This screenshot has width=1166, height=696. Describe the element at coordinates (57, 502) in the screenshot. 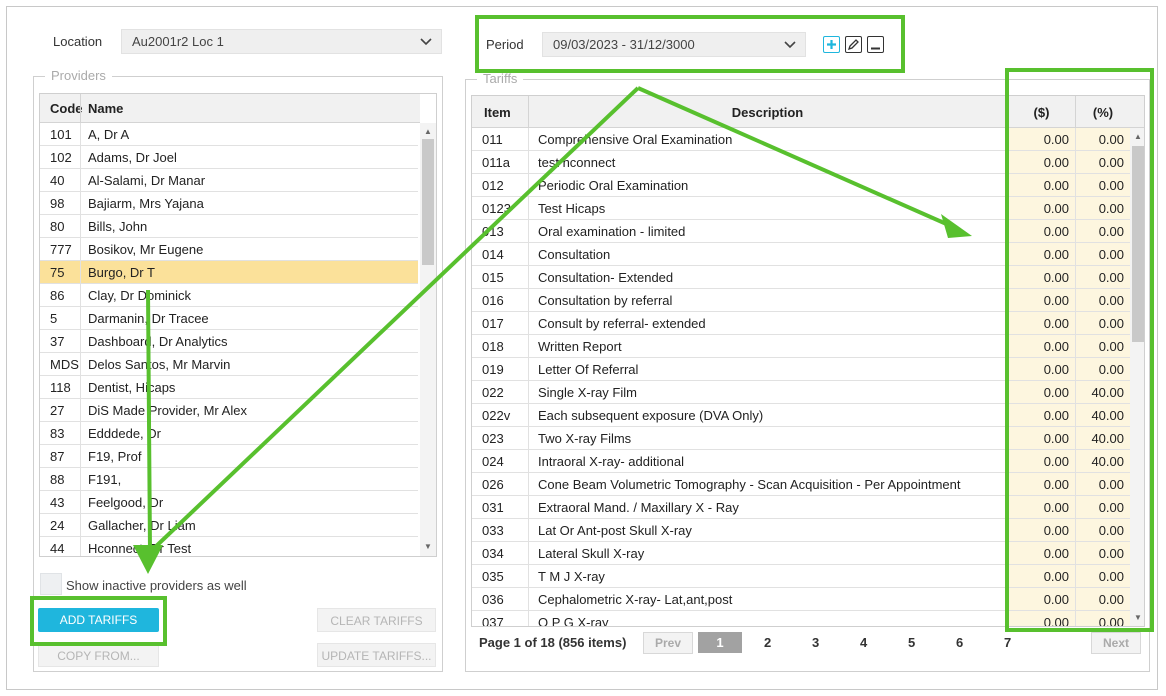

I see `provider-code: 43` at that location.